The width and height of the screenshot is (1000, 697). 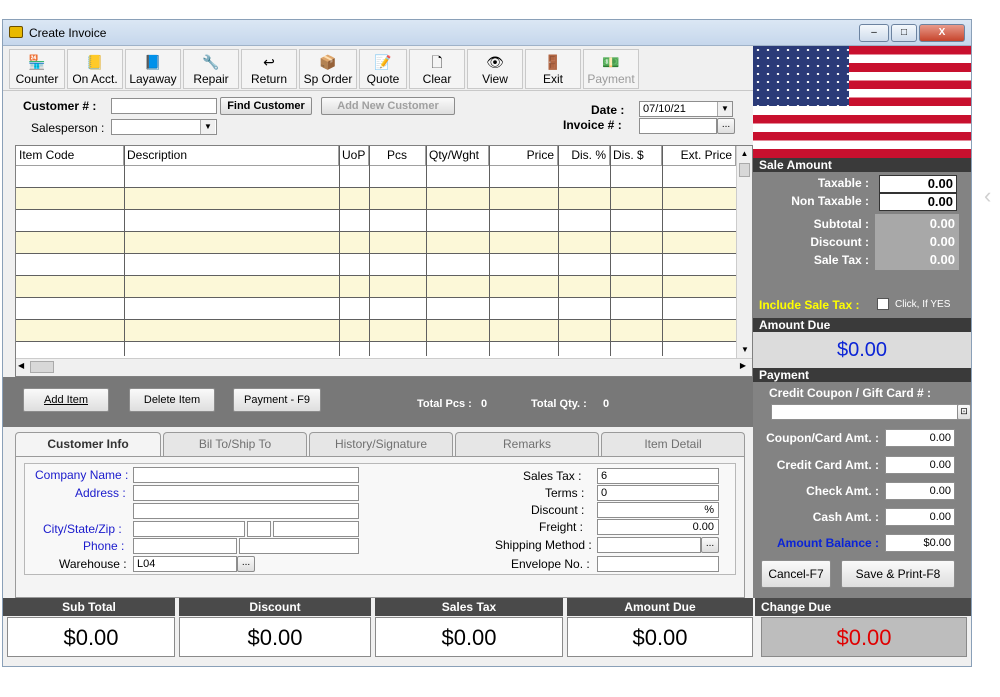 I want to click on freight-input: 0.00, so click(x=658, y=527).